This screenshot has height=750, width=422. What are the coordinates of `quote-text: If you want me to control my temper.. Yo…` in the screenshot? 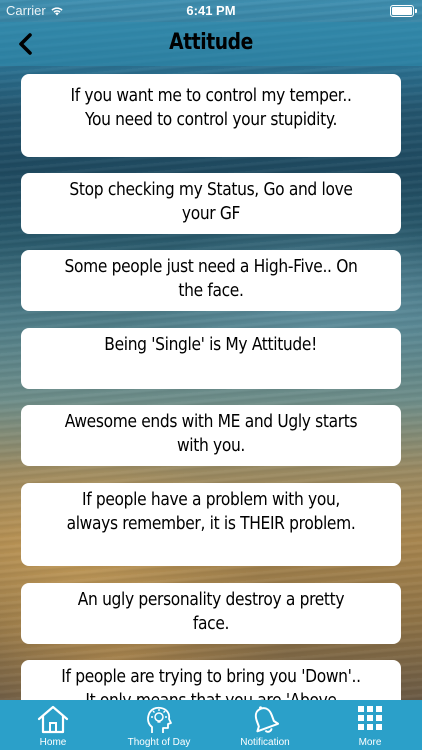 It's located at (211, 107).